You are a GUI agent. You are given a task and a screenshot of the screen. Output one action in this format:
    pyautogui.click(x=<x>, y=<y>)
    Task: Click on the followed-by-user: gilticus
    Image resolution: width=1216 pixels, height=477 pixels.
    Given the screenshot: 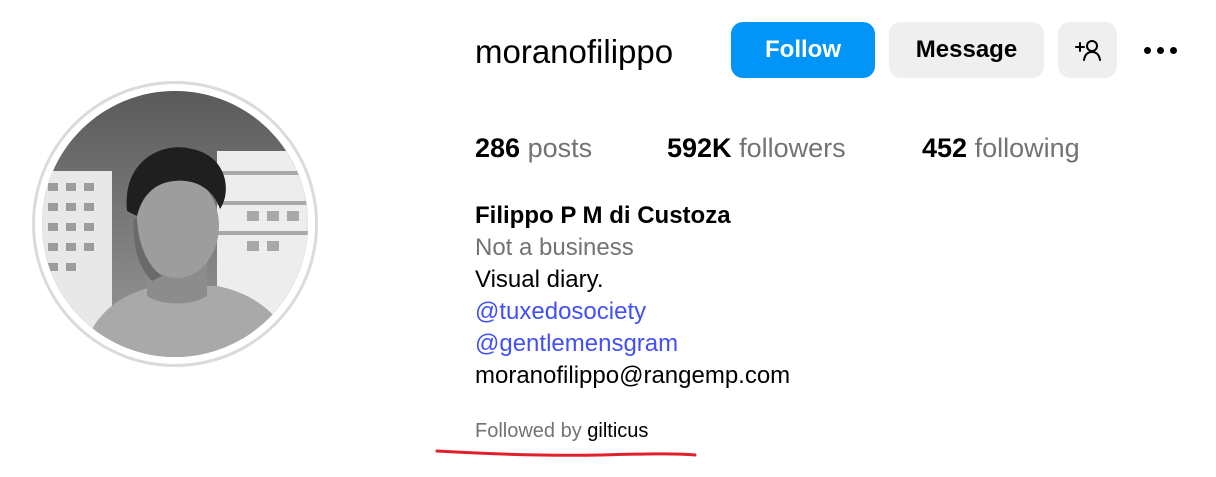 What is the action you would take?
    pyautogui.click(x=617, y=431)
    